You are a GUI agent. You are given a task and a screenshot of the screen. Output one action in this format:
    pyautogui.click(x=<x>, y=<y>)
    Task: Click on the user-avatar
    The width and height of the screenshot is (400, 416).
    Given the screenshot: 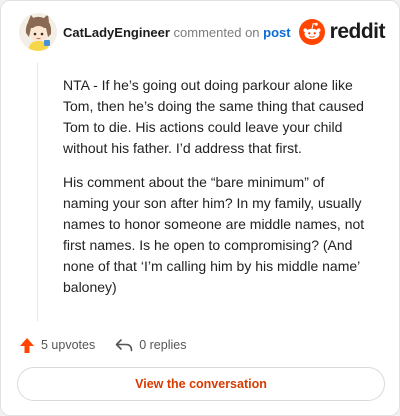 What is the action you would take?
    pyautogui.click(x=38, y=32)
    